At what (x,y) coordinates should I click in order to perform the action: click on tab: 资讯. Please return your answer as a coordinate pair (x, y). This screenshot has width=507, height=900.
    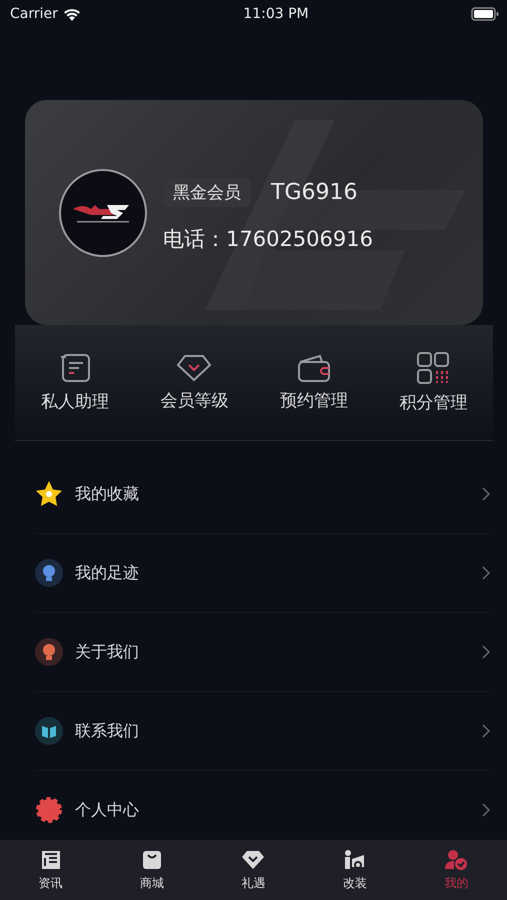
    Looking at the image, I should click on (51, 870).